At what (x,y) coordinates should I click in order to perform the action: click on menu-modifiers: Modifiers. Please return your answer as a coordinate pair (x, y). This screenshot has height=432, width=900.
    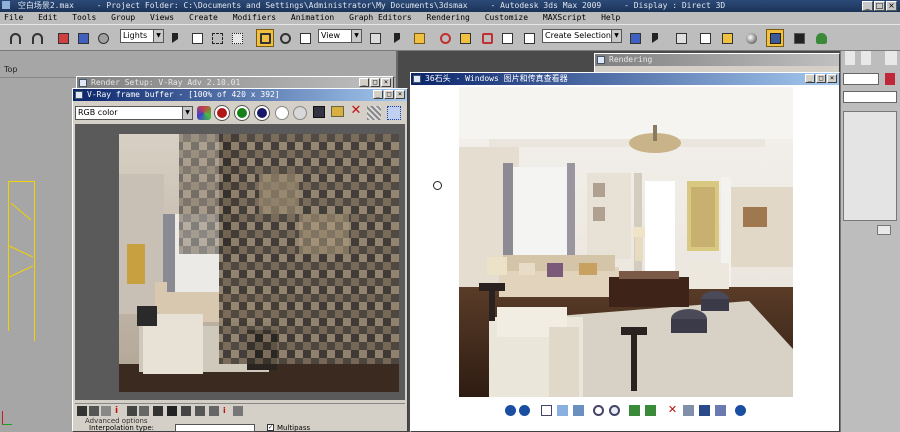
    Looking at the image, I should click on (254, 17).